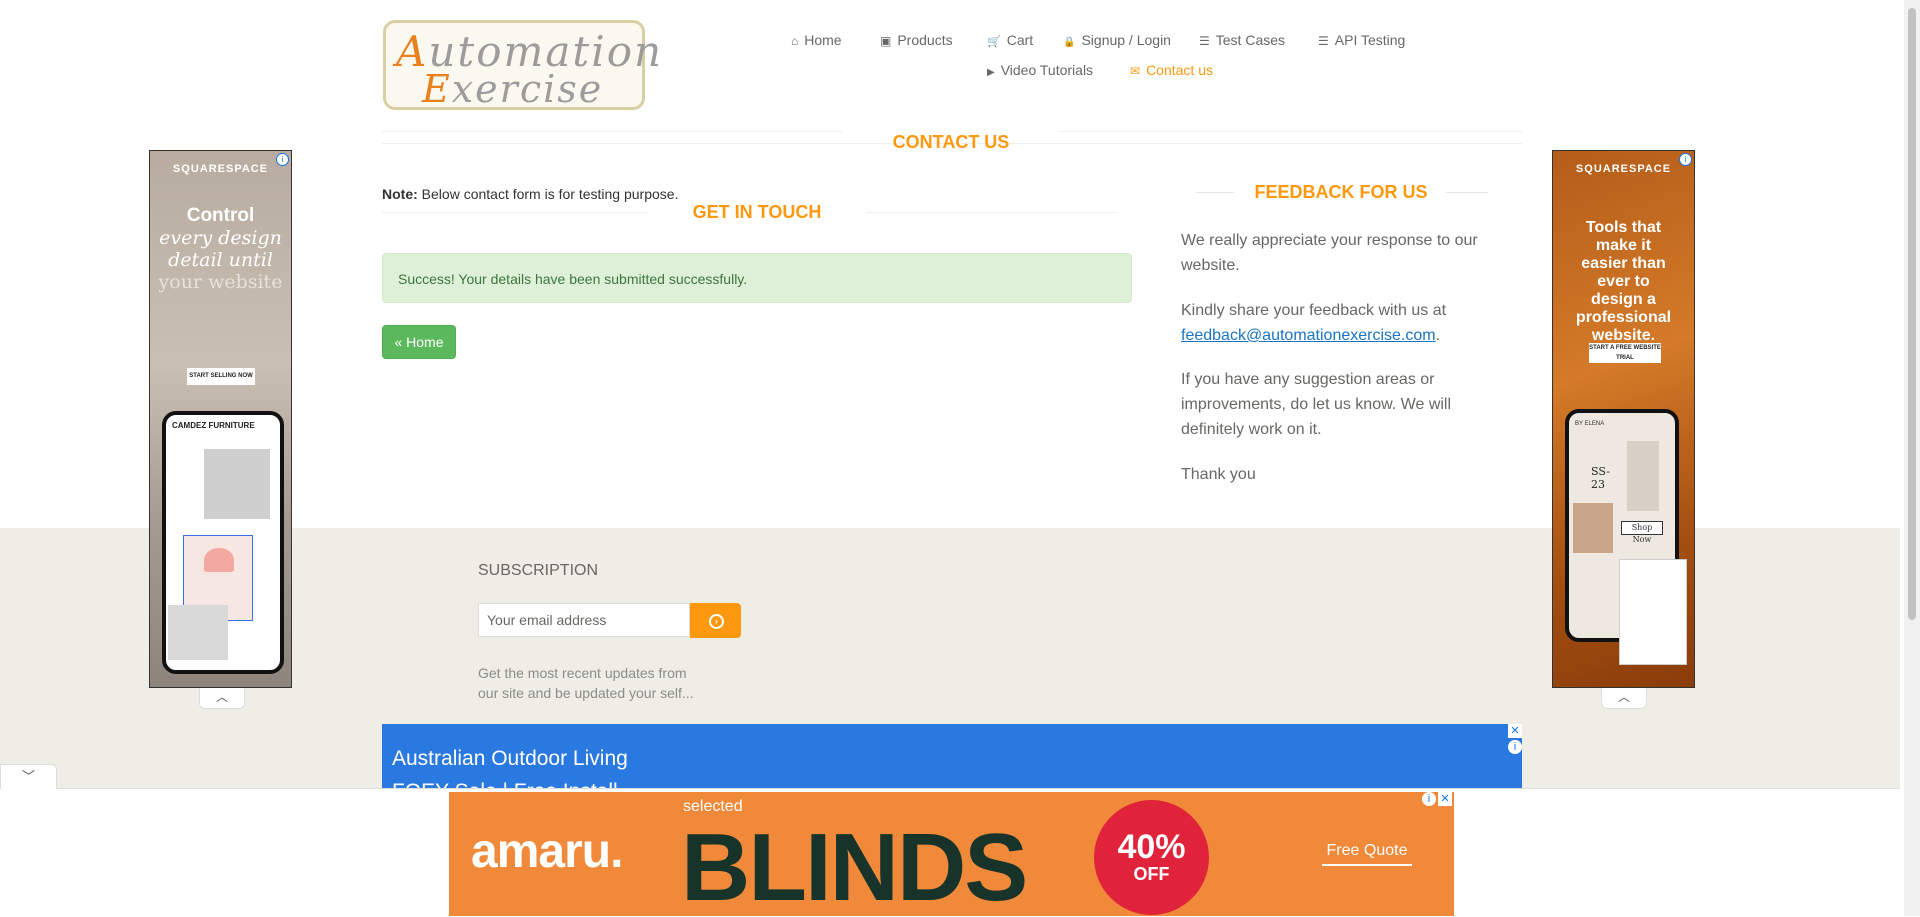 This screenshot has height=917, width=1920. What do you see at coordinates (220, 260) in the screenshot?
I see `ad-headline-3: detail until` at bounding box center [220, 260].